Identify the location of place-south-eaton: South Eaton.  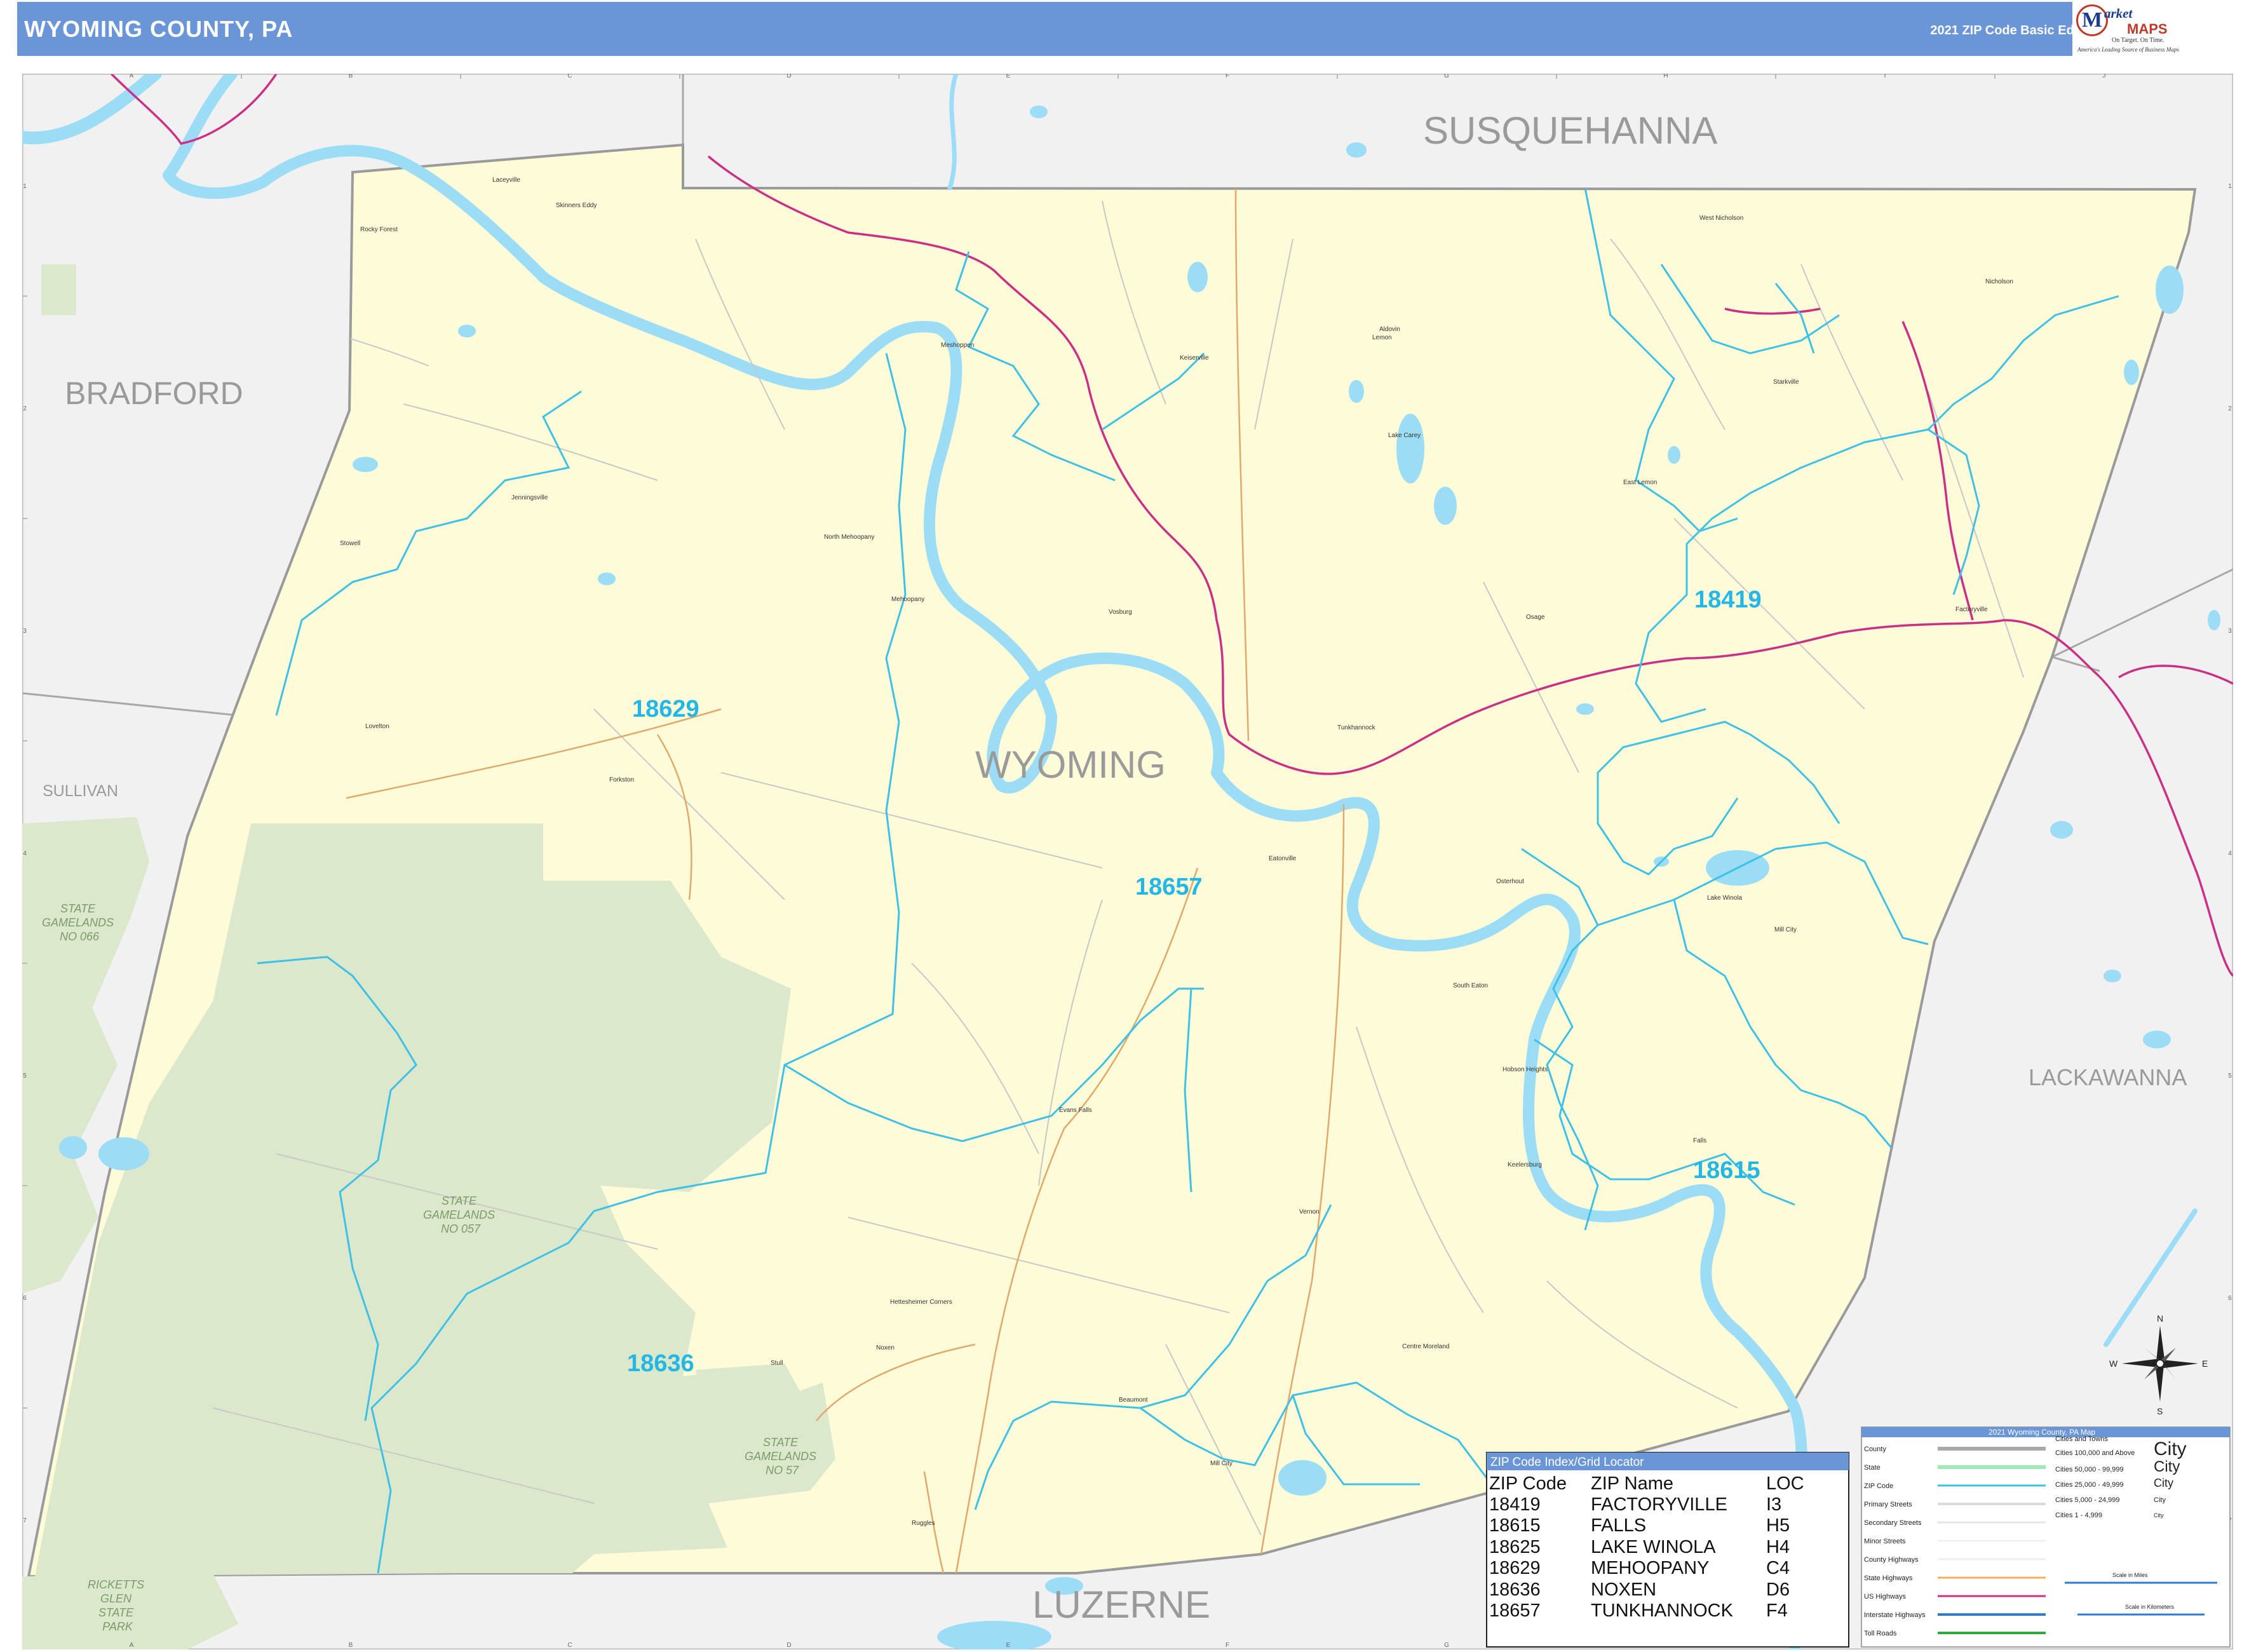
(1470, 986).